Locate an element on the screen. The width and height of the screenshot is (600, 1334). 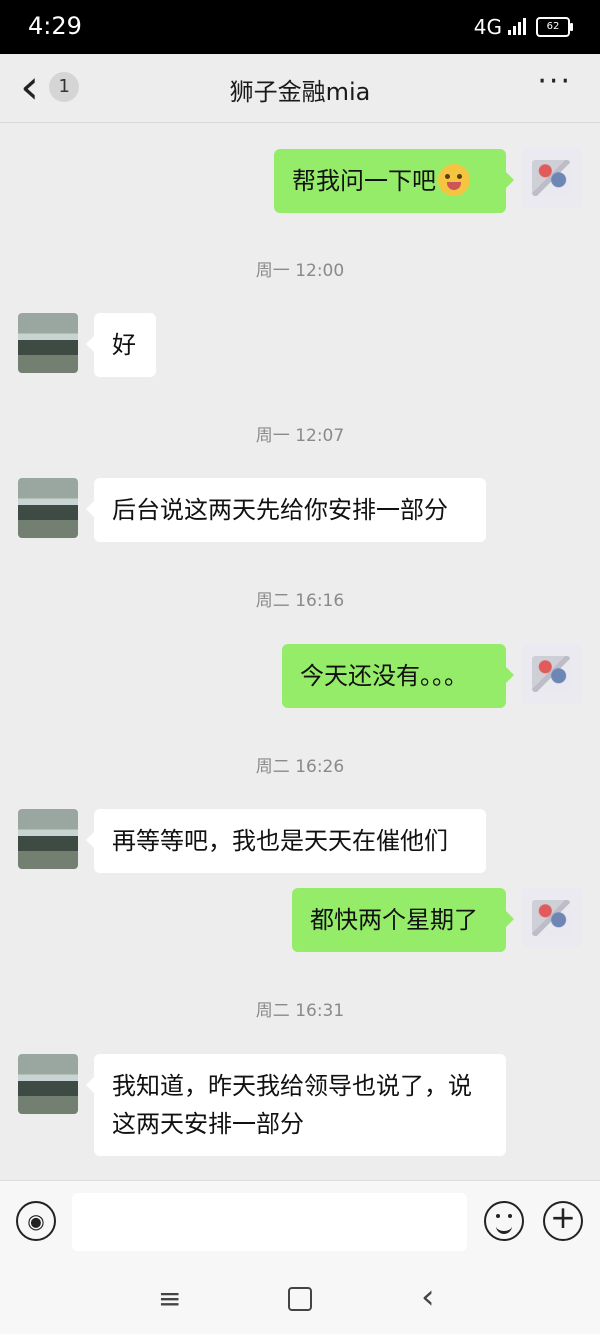
emoji-icon is located at coordinates (454, 180).